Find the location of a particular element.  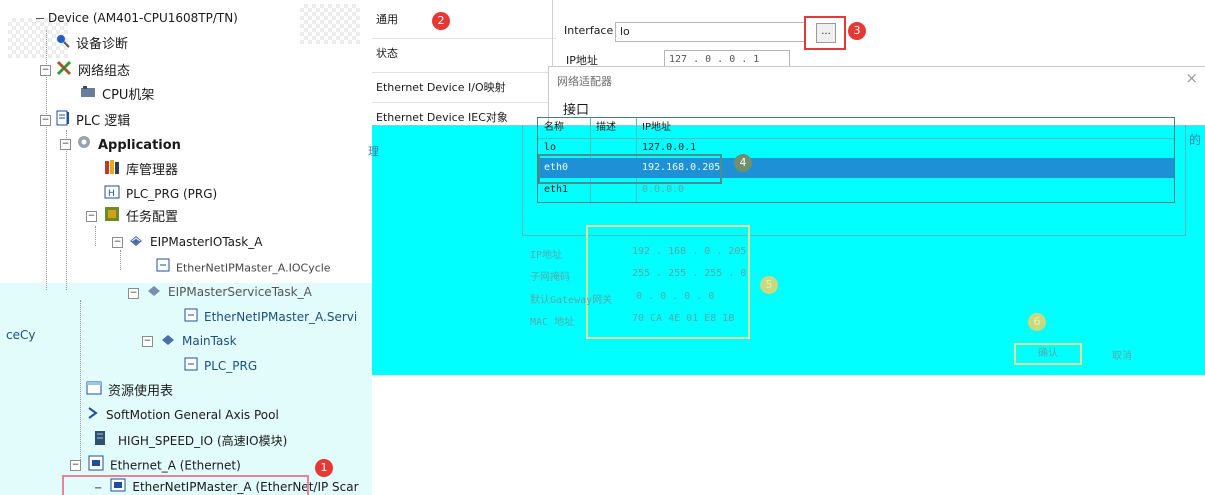

plc-logic-icon is located at coordinates (63, 121).